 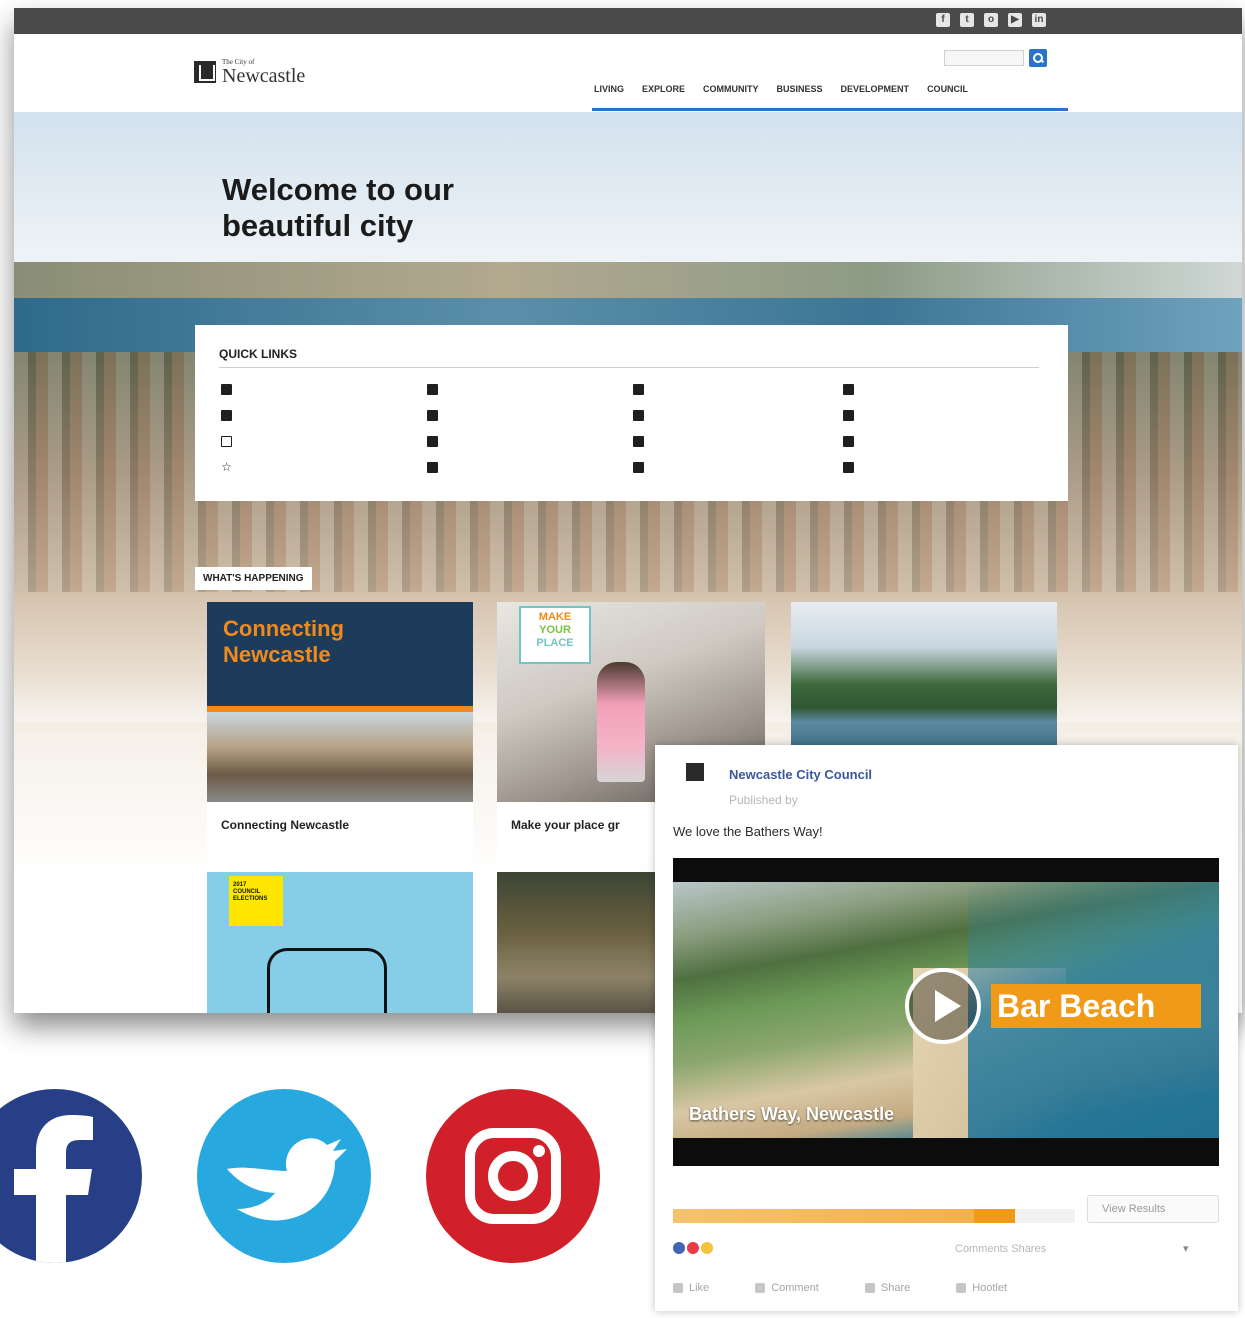 What do you see at coordinates (691, 1288) in the screenshot?
I see `like-button: Like` at bounding box center [691, 1288].